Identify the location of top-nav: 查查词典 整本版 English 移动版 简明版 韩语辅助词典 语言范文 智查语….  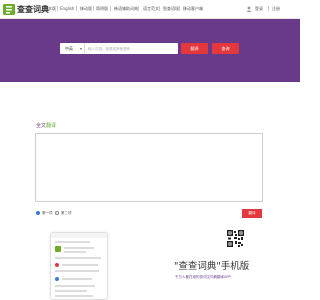
(150, 9).